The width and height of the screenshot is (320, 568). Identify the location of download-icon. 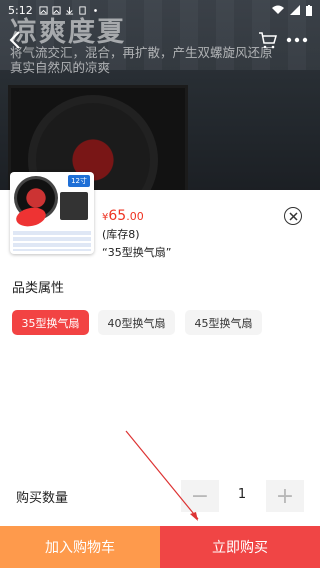
(69, 10).